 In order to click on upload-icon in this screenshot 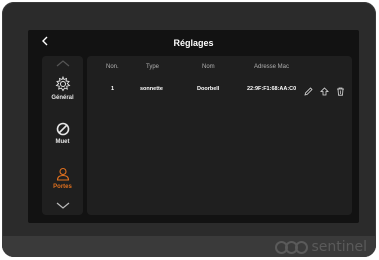, I will do `click(325, 89)`.